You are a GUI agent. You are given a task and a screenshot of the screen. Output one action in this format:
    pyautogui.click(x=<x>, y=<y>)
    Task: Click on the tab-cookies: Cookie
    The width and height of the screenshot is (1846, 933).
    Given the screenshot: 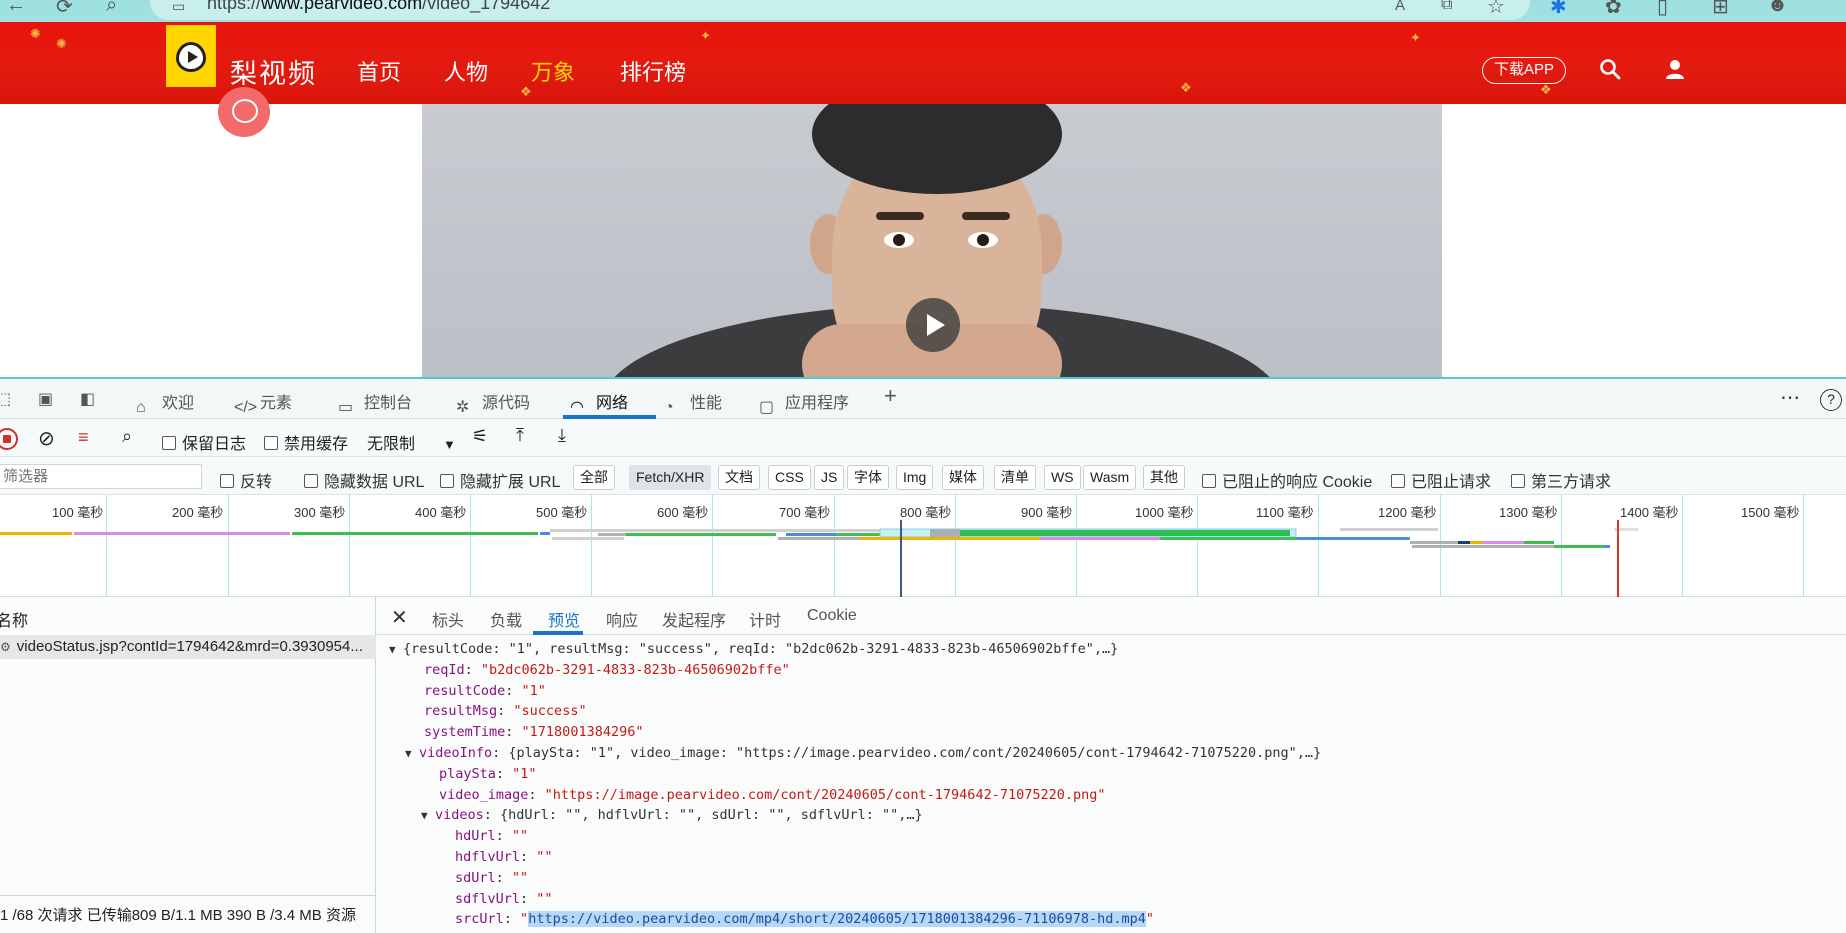 What is the action you would take?
    pyautogui.click(x=832, y=616)
    